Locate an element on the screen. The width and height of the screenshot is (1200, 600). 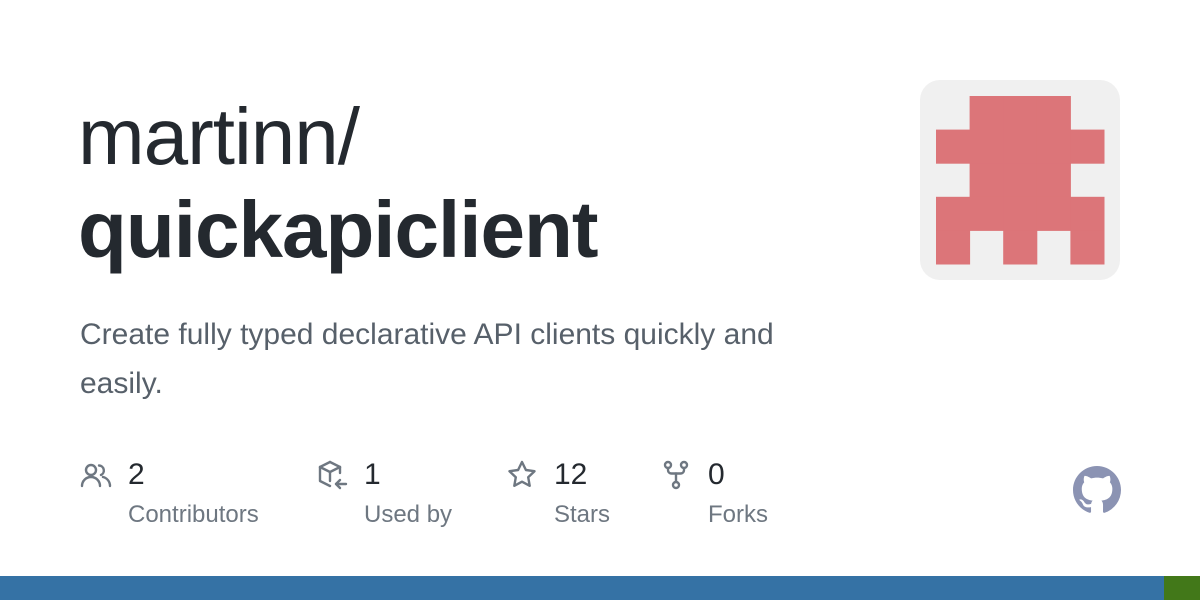
github-mark-icon is located at coordinates (1097, 490).